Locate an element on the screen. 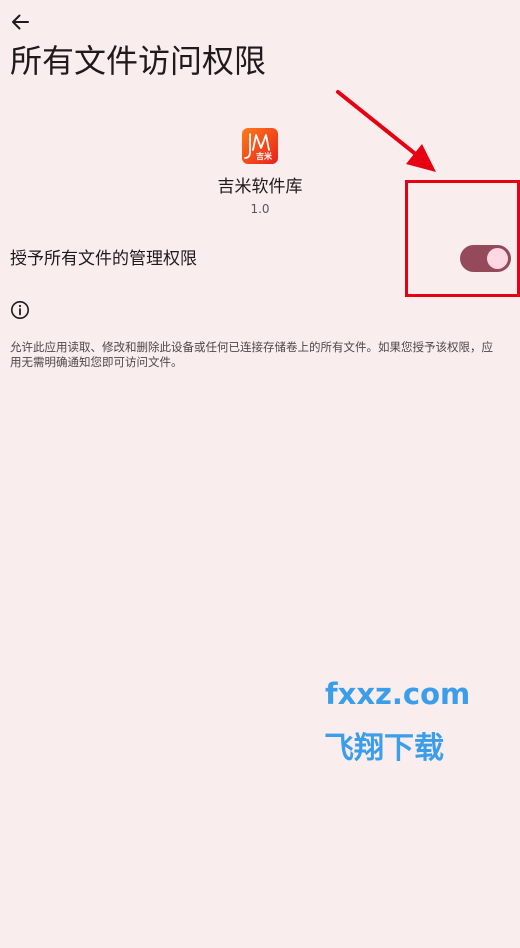 Image resolution: width=520 pixels, height=948 pixels. toggle-thumb is located at coordinates (497, 258).